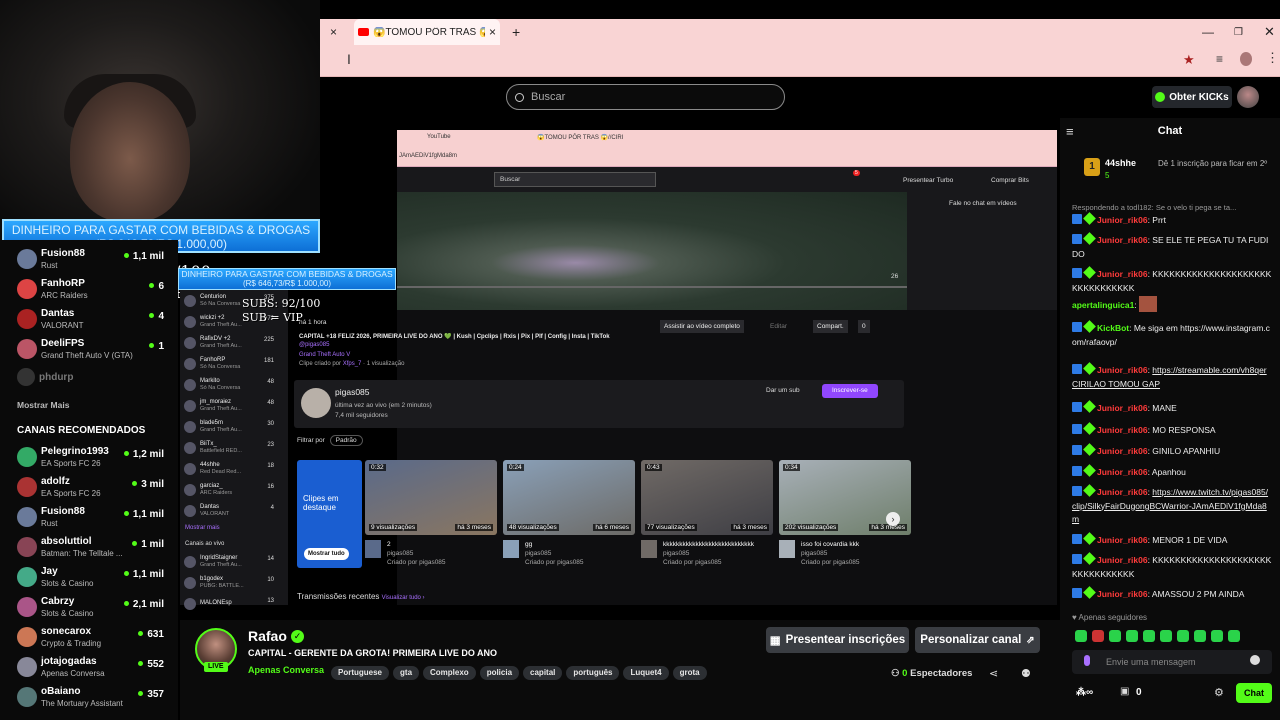 The width and height of the screenshot is (1280, 720). What do you see at coordinates (89, 457) in the screenshot?
I see `sidebar-channel: Pelegrino1993 EA Sports FC 26 1,2 mil` at bounding box center [89, 457].